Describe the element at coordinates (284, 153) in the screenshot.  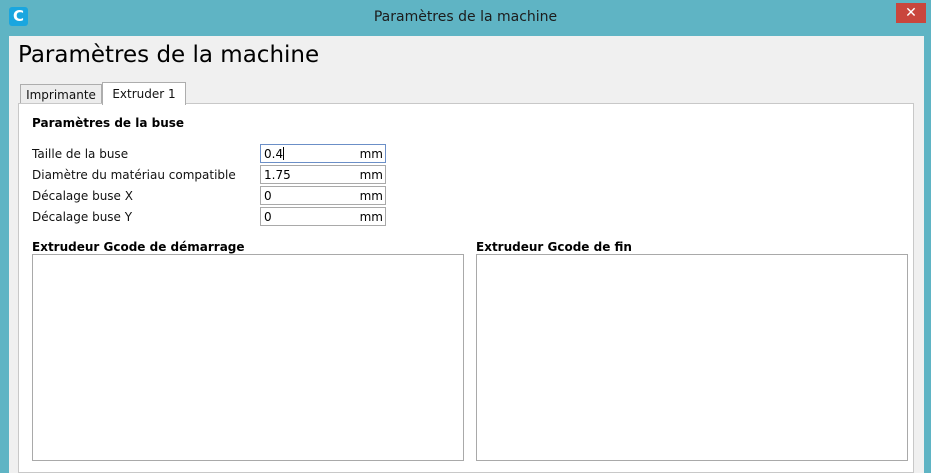
I see `text-caret` at that location.